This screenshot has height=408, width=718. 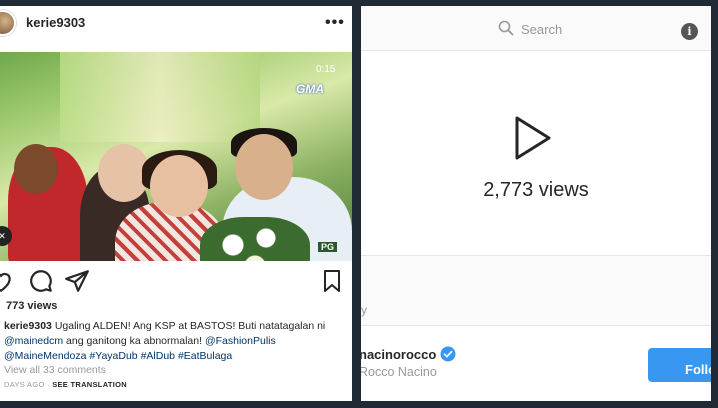 What do you see at coordinates (328, 247) in the screenshot?
I see `rating-badge: PG` at bounding box center [328, 247].